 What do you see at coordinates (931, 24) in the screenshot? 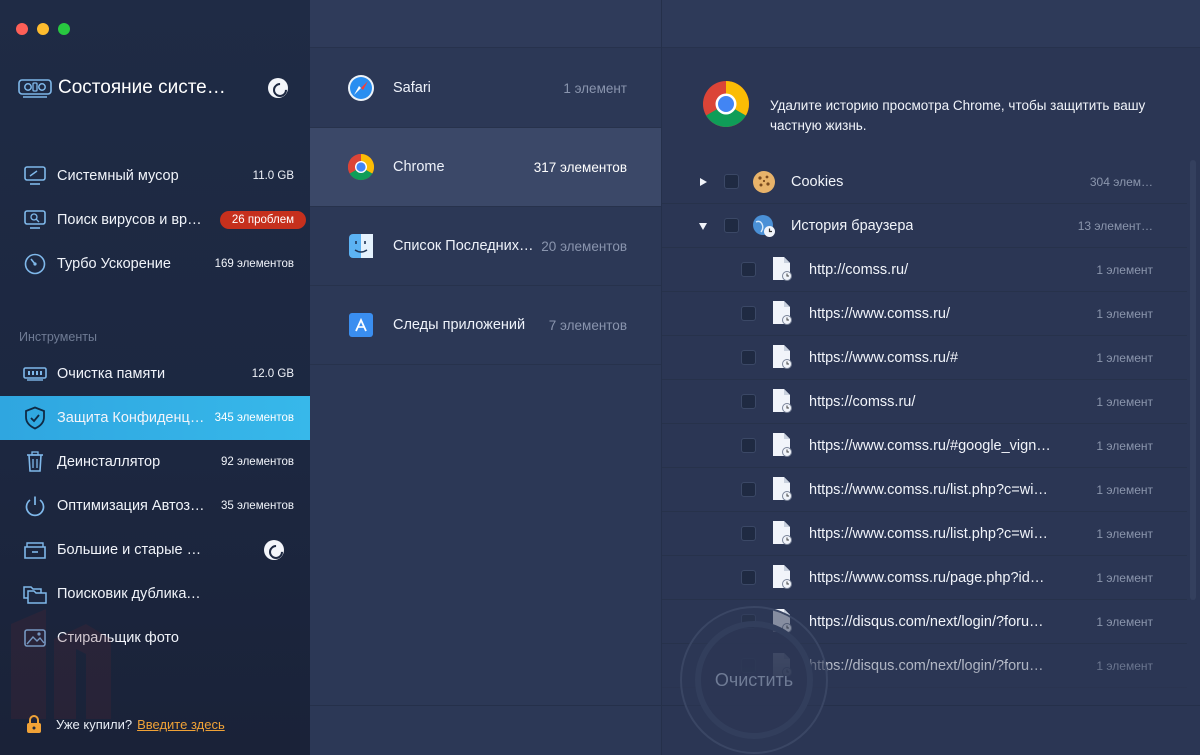
I see `details-header` at bounding box center [931, 24].